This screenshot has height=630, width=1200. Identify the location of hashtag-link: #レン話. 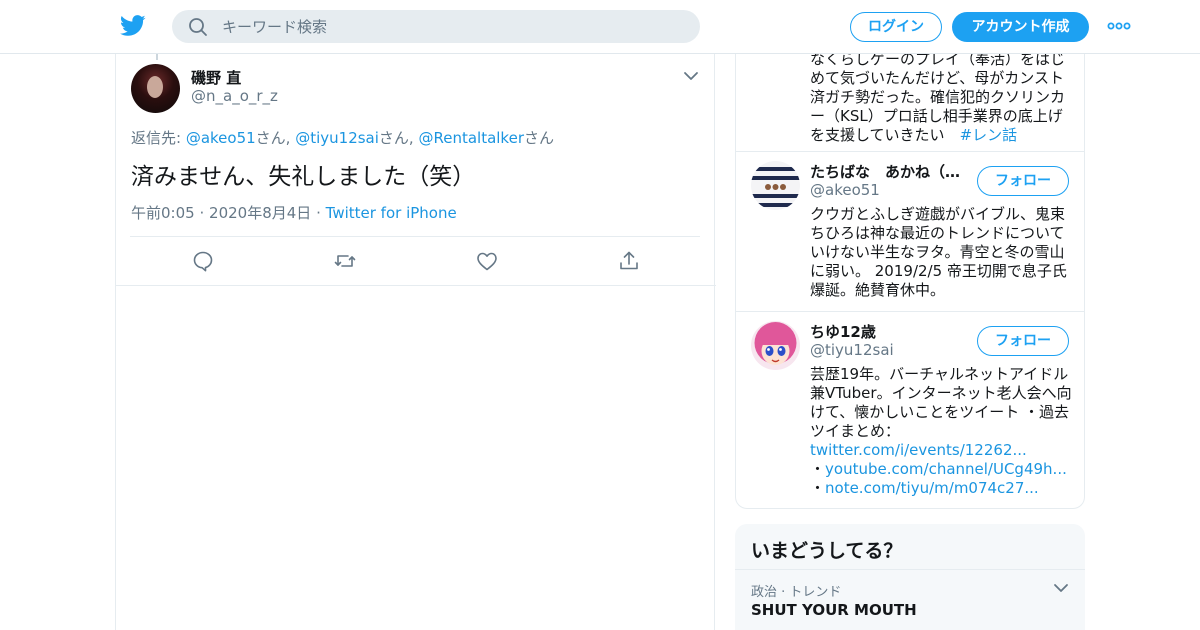
(989, 135).